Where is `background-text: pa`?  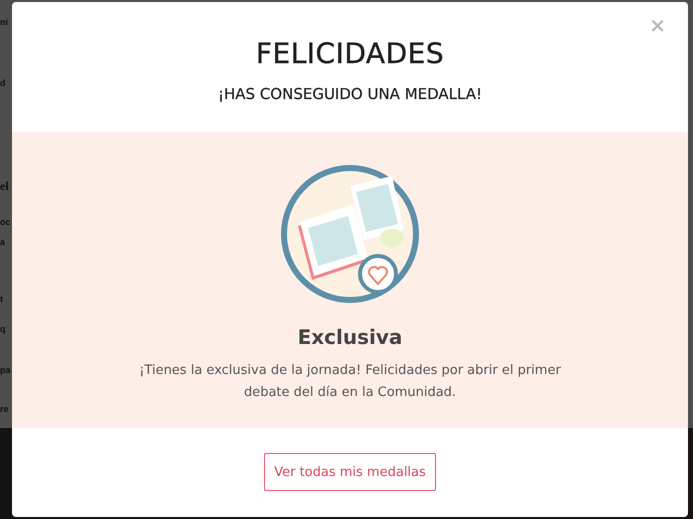 background-text: pa is located at coordinates (6, 370).